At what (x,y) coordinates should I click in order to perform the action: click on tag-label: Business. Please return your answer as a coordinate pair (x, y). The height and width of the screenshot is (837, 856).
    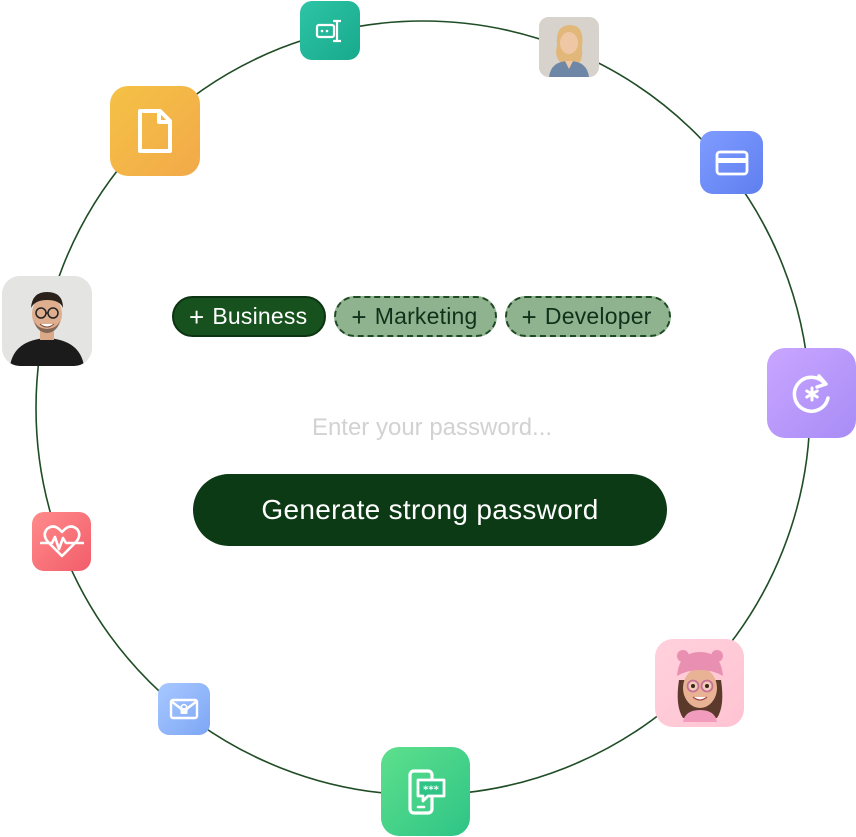
    Looking at the image, I should click on (260, 316).